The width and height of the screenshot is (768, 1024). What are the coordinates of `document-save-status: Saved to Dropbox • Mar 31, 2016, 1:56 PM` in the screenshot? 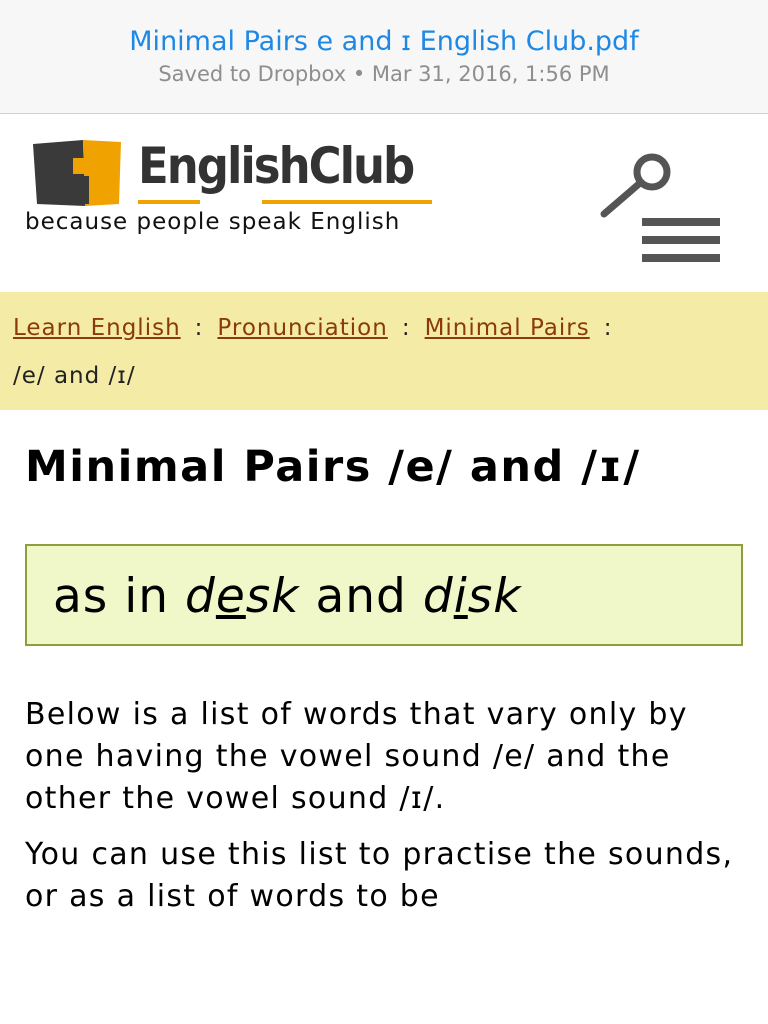 It's located at (384, 74).